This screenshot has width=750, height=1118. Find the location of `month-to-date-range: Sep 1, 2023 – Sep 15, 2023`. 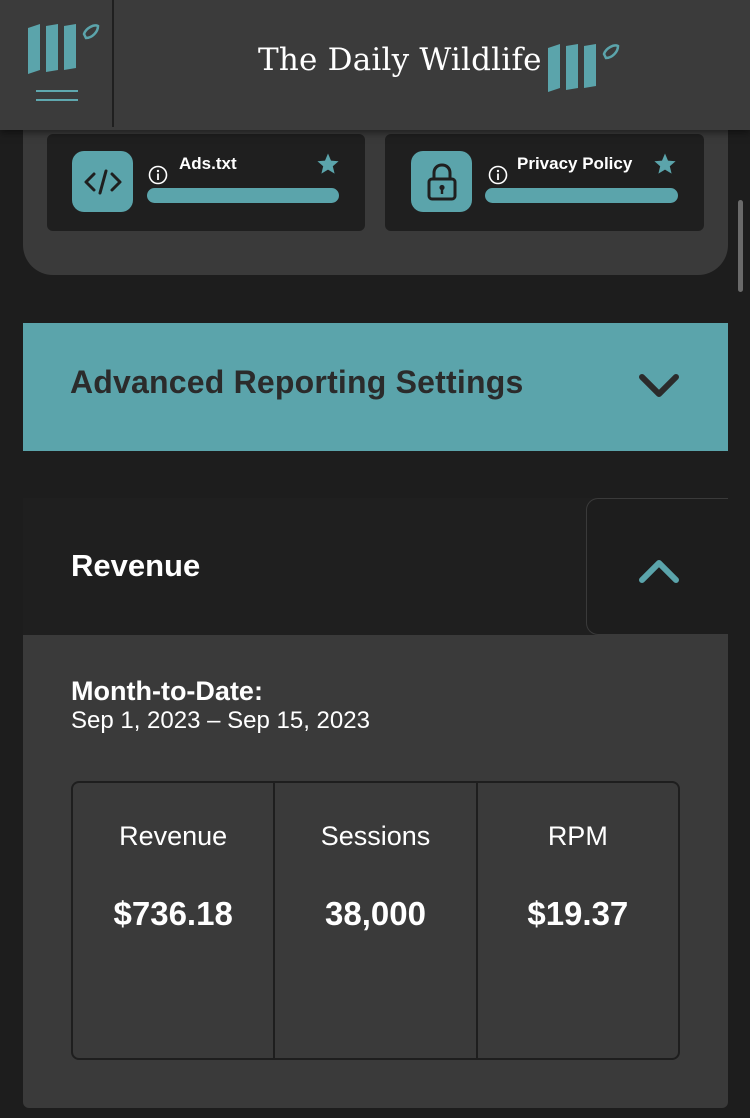

month-to-date-range: Sep 1, 2023 – Sep 15, 2023 is located at coordinates (220, 720).